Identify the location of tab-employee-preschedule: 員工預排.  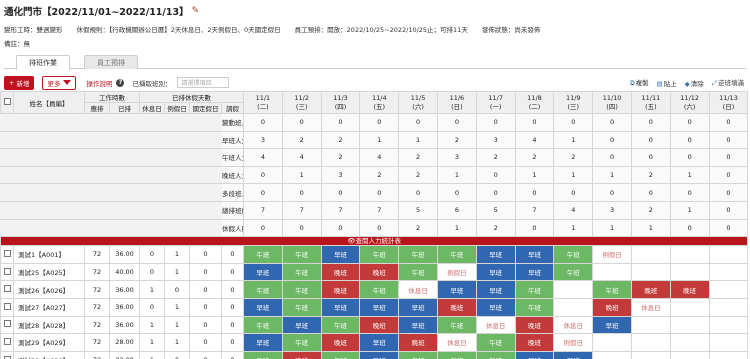
(111, 62).